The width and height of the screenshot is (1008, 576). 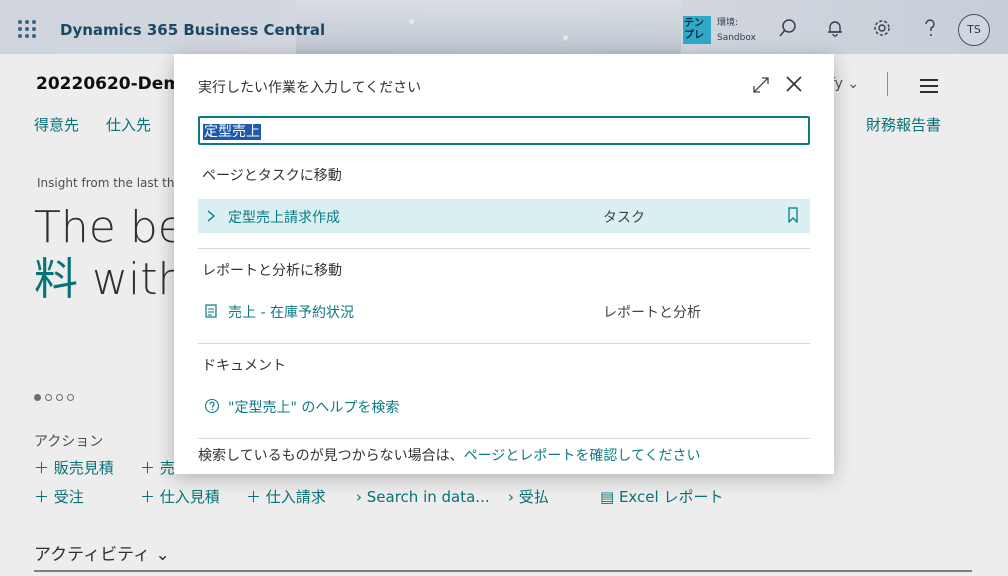 I want to click on explore-pages-link: ページとレポートを確認してください, so click(x=582, y=456).